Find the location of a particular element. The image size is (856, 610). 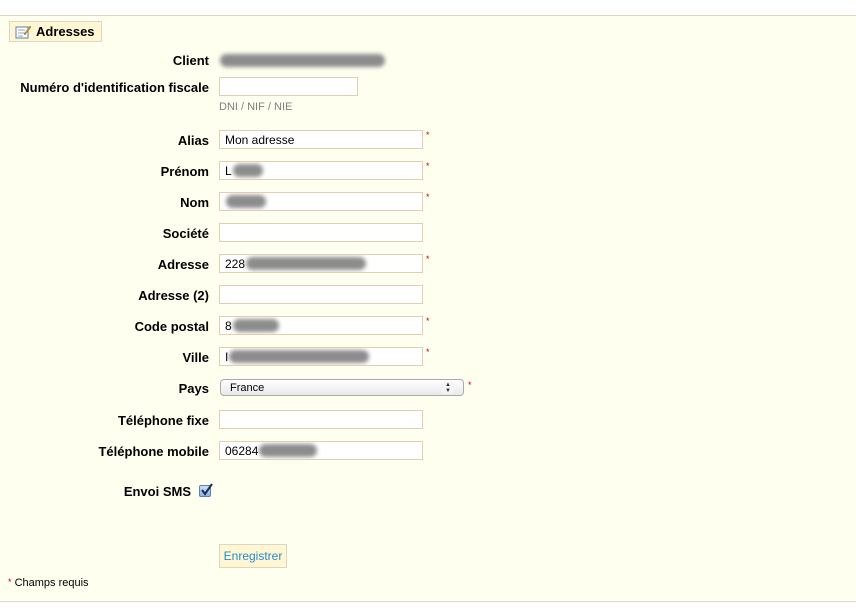

address1-input: 228 is located at coordinates (321, 263).